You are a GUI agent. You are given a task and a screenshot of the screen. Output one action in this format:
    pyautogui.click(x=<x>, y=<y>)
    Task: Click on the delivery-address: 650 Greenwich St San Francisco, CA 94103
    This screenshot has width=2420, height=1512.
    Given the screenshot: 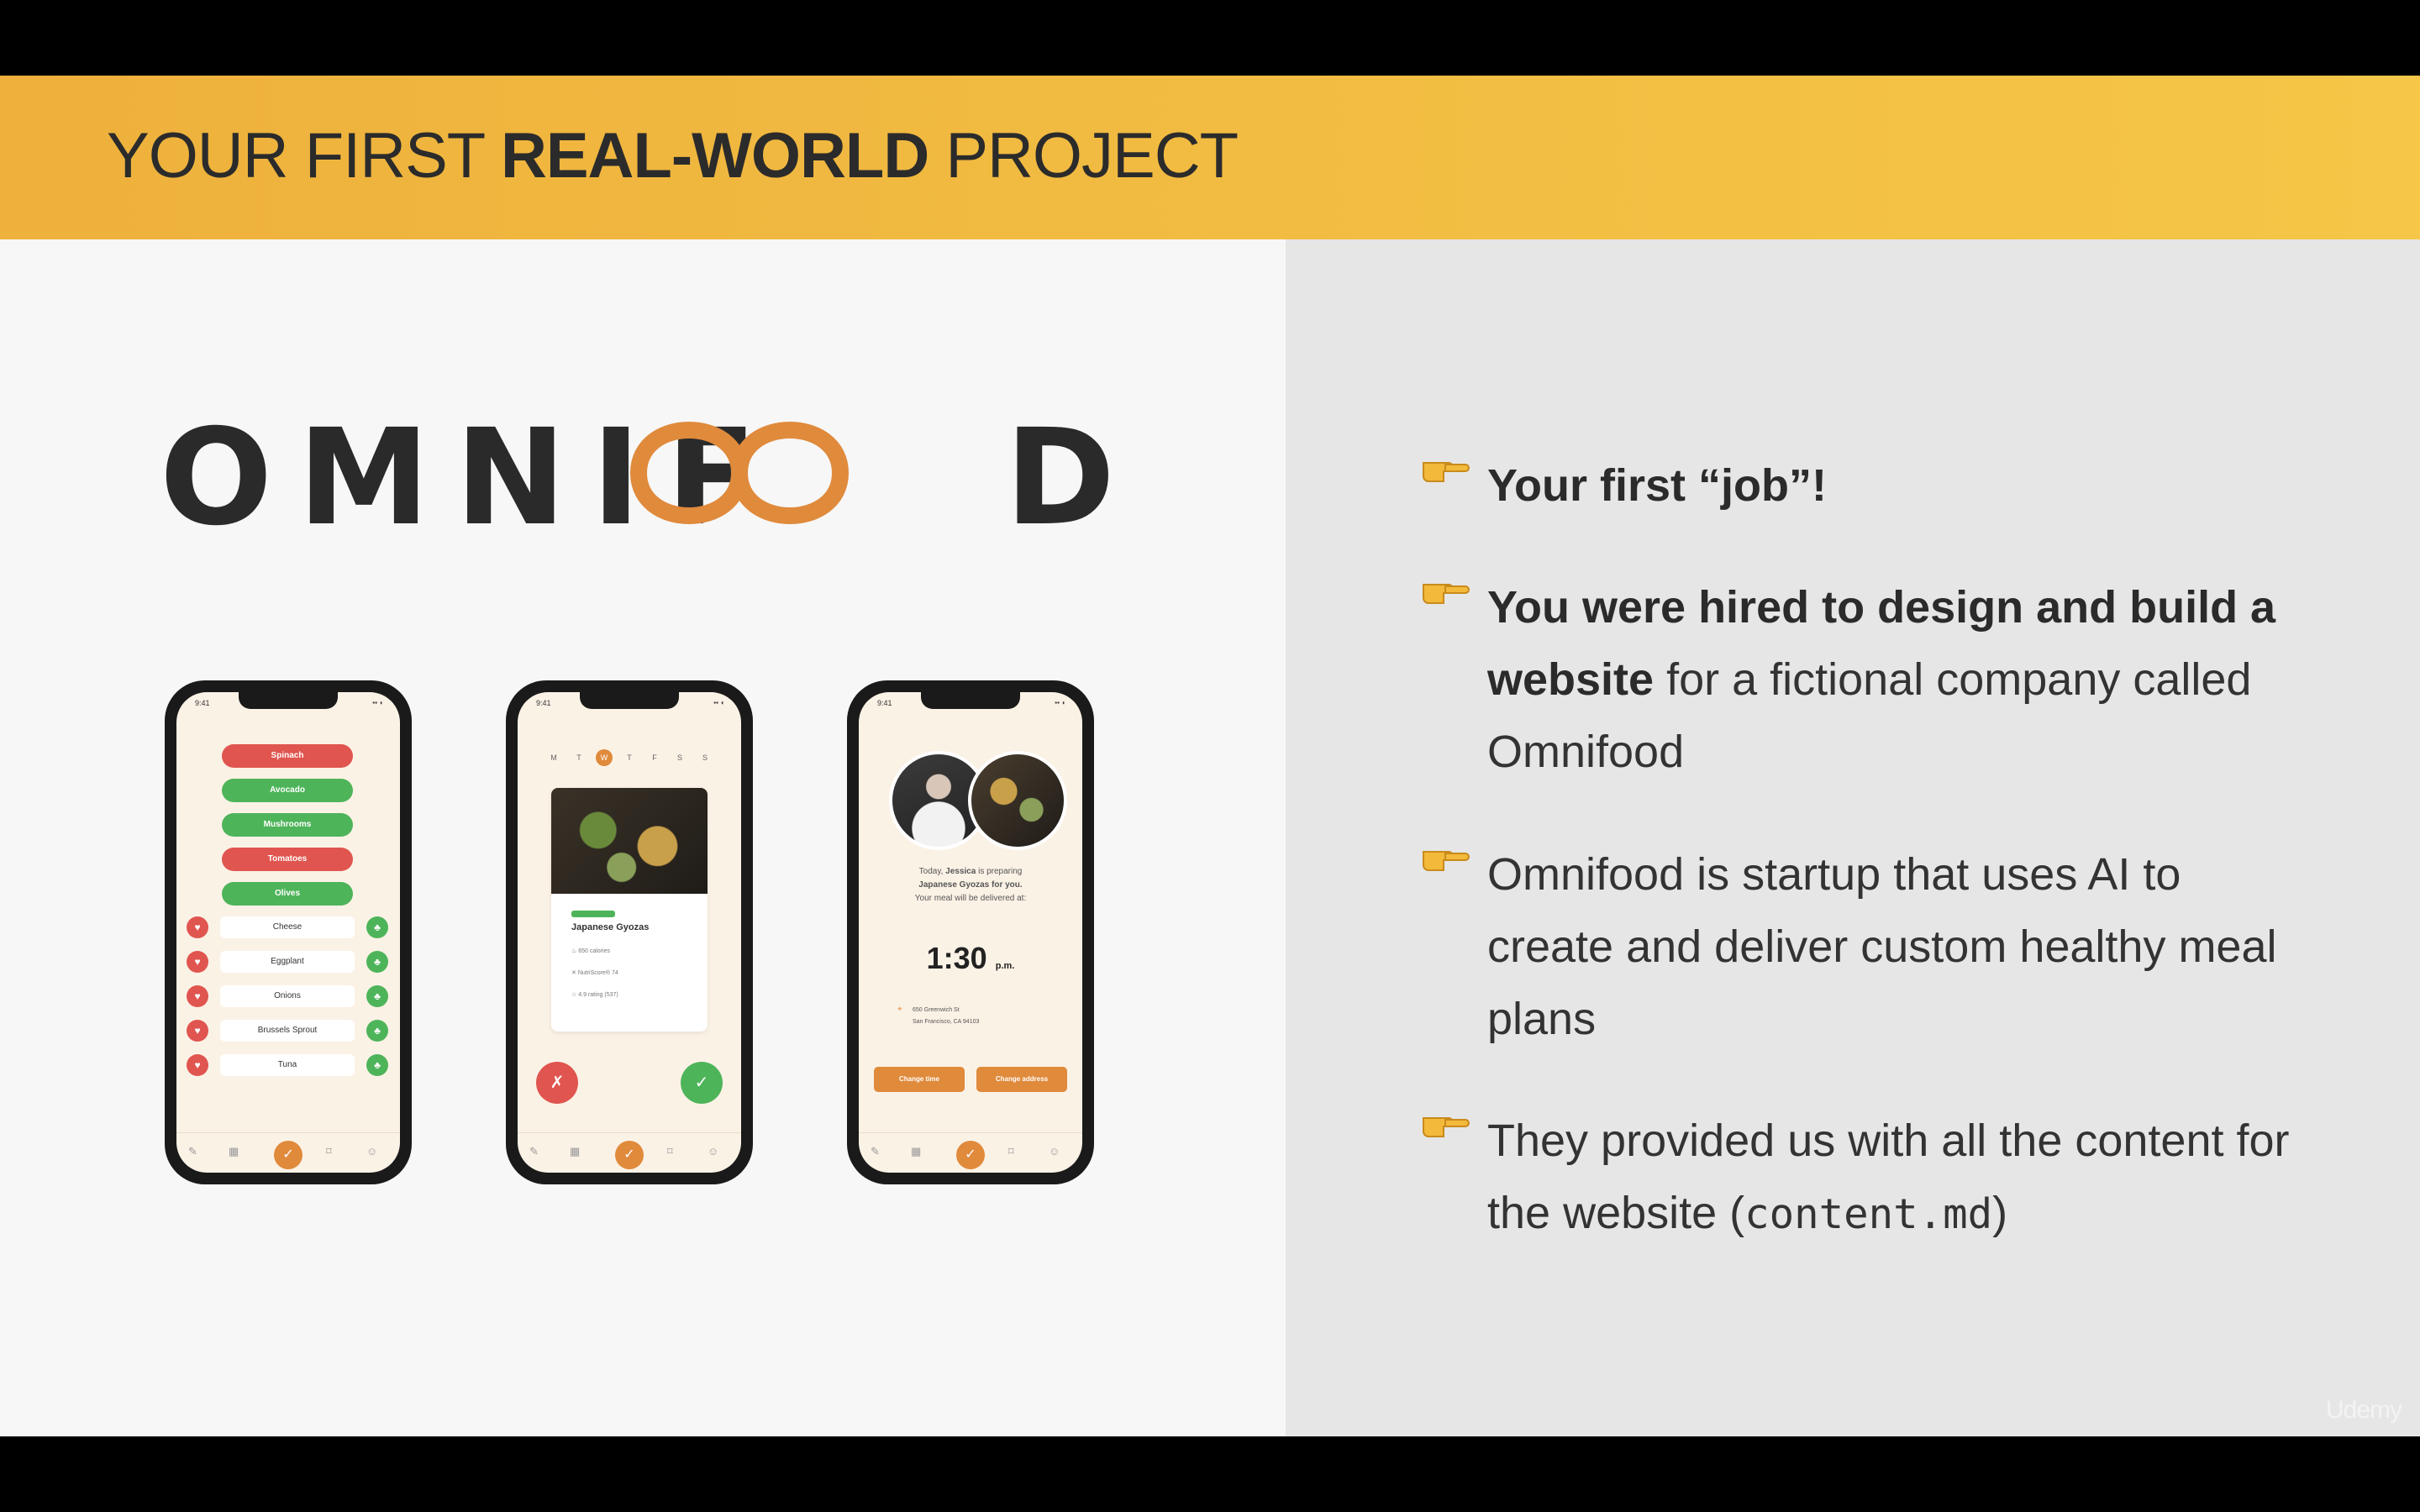 What is the action you would take?
    pyautogui.click(x=946, y=1016)
    